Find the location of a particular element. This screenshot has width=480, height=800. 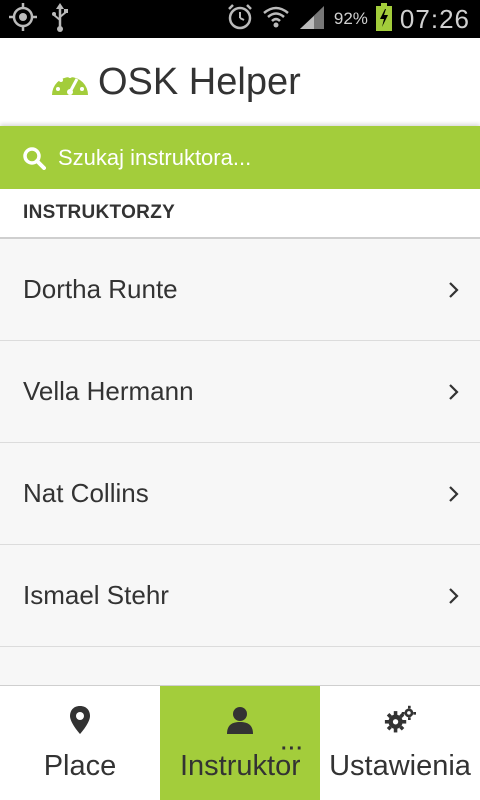

gears-icon is located at coordinates (400, 720).